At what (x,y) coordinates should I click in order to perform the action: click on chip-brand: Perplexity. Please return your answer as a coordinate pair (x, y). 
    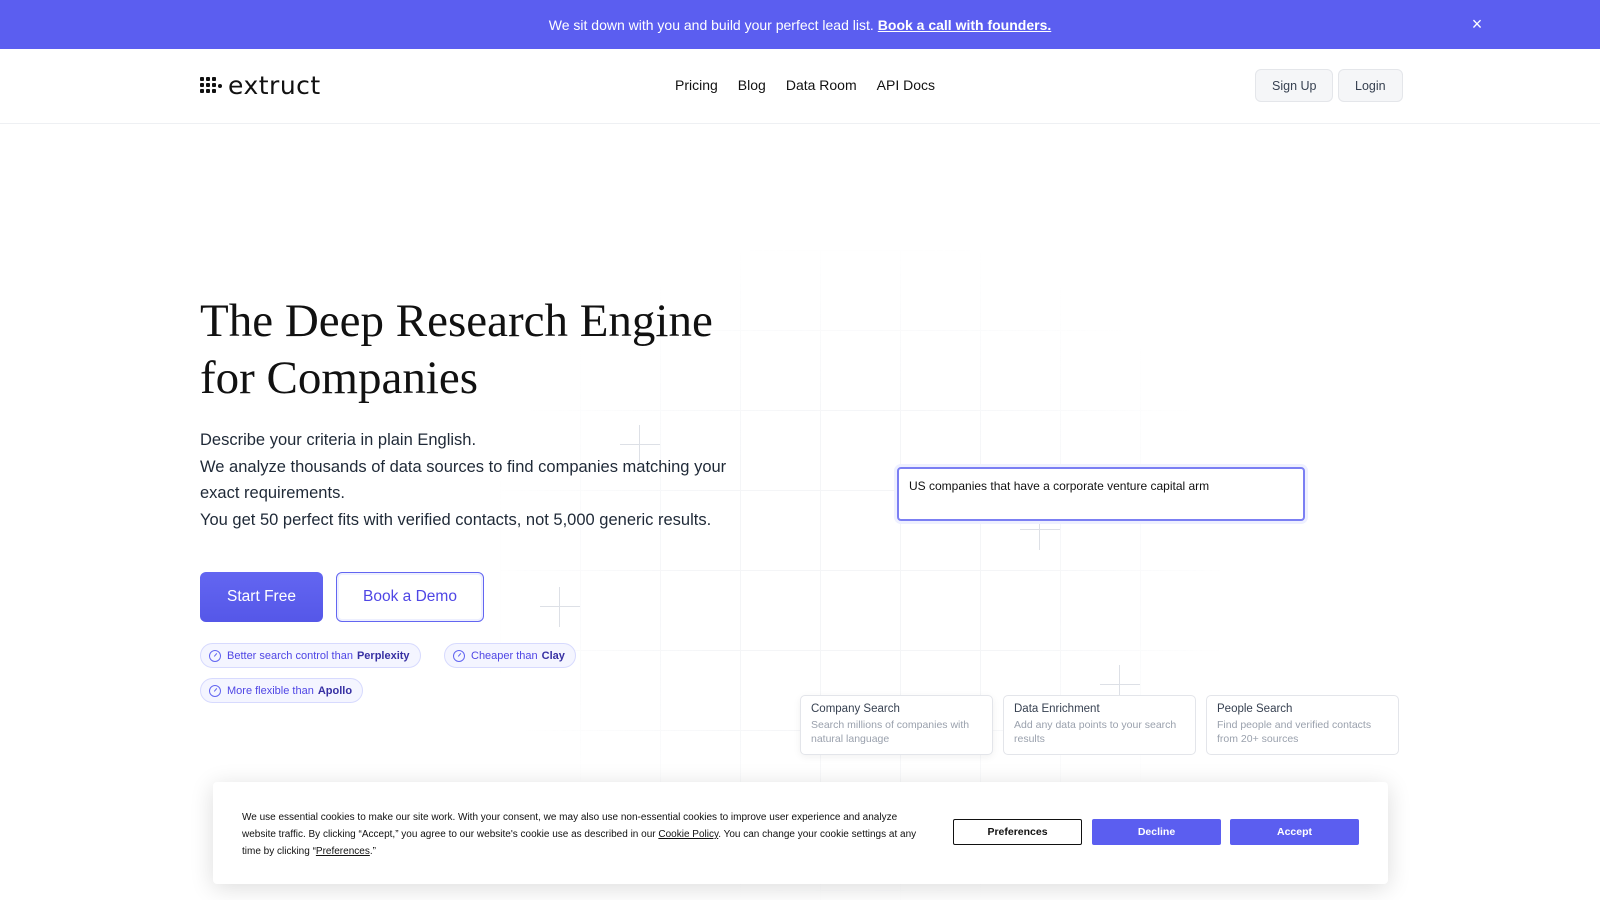
    Looking at the image, I should click on (383, 655).